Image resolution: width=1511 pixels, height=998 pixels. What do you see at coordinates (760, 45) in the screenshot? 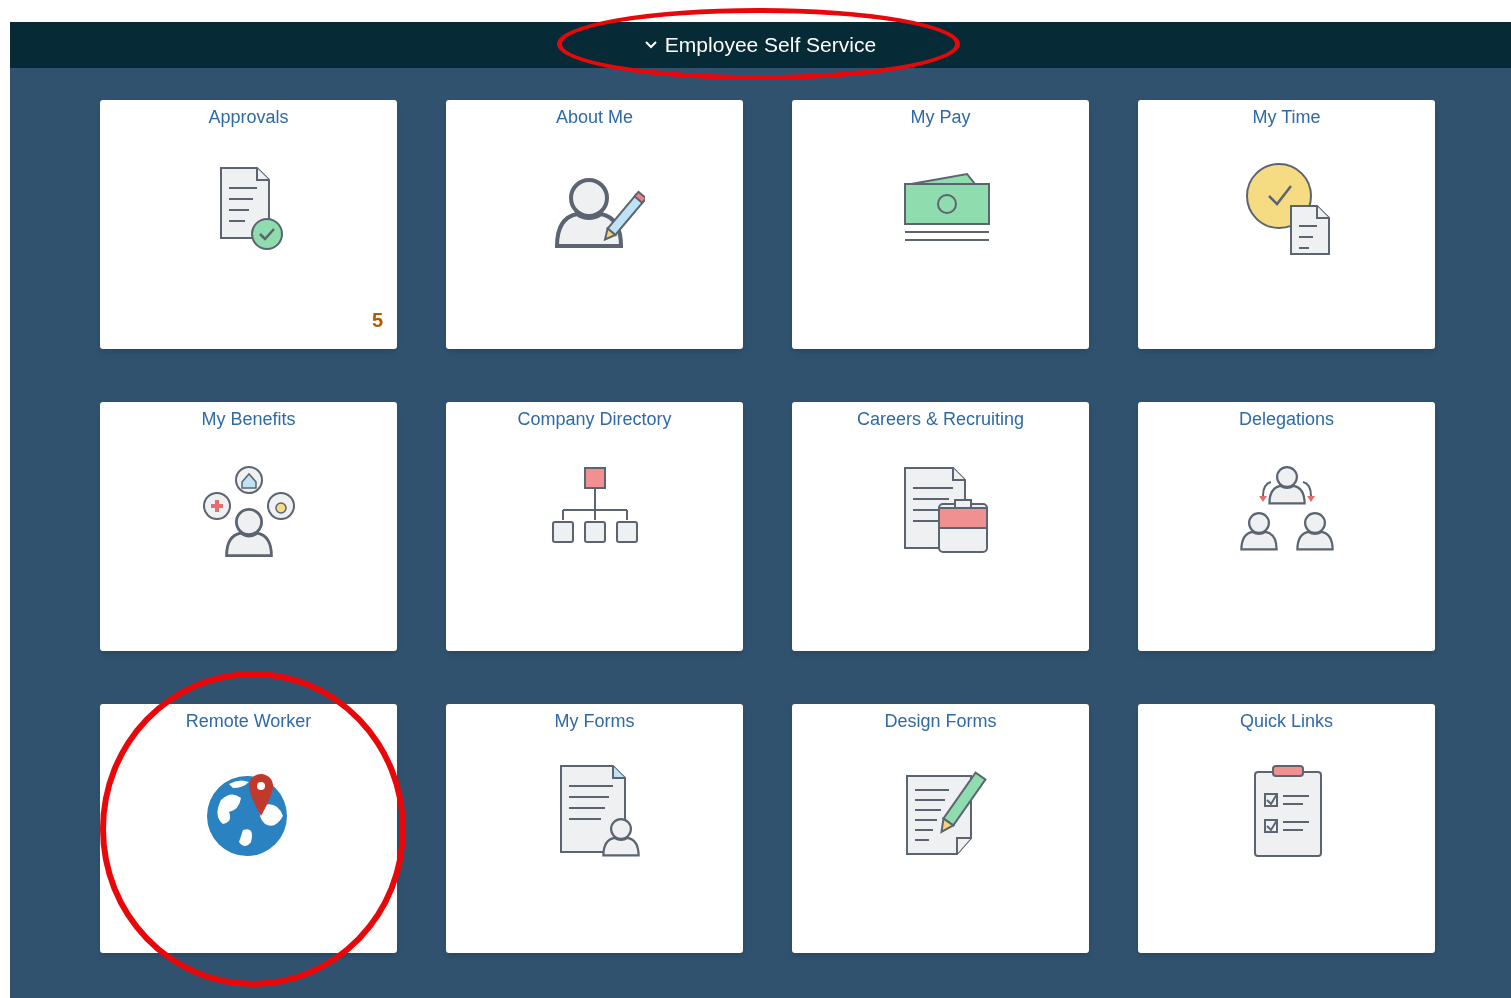
I see `dashboard-title-button: Employee Self Service` at bounding box center [760, 45].